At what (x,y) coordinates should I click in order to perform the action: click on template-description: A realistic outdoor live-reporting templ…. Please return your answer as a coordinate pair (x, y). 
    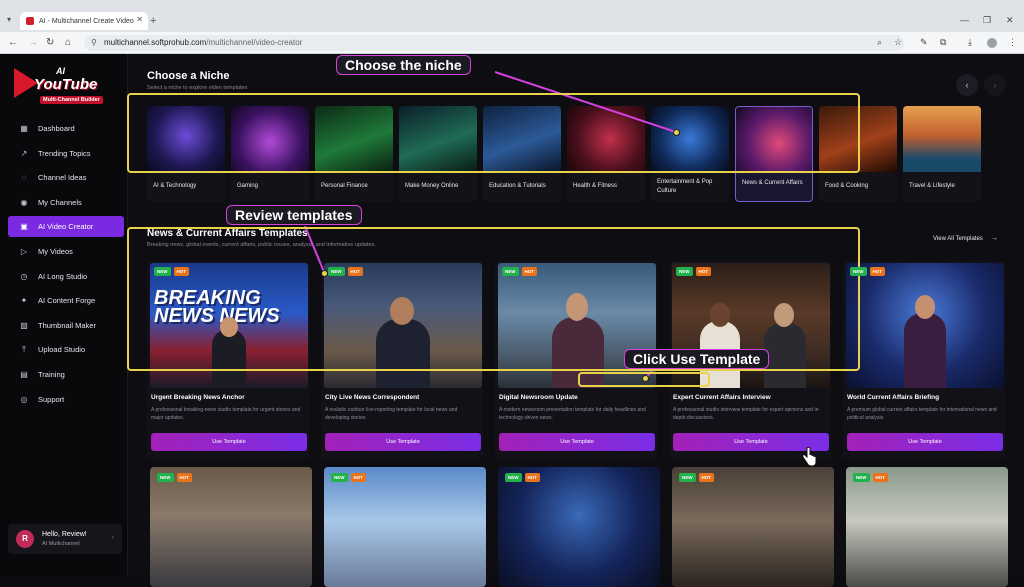
    Looking at the image, I should click on (391, 414).